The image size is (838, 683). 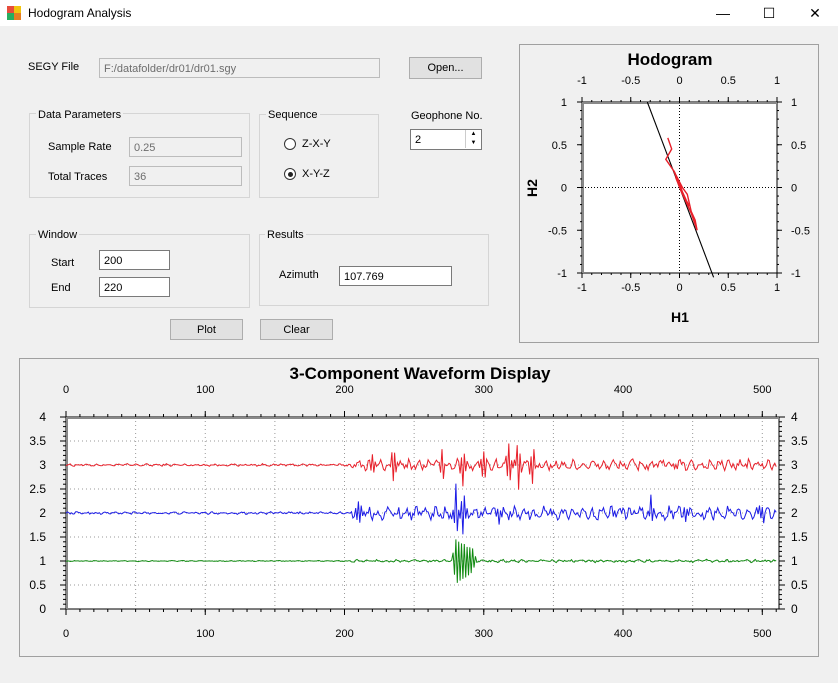 What do you see at coordinates (564, 103) in the screenshot?
I see `hodogram-ytick-label-left: 1` at bounding box center [564, 103].